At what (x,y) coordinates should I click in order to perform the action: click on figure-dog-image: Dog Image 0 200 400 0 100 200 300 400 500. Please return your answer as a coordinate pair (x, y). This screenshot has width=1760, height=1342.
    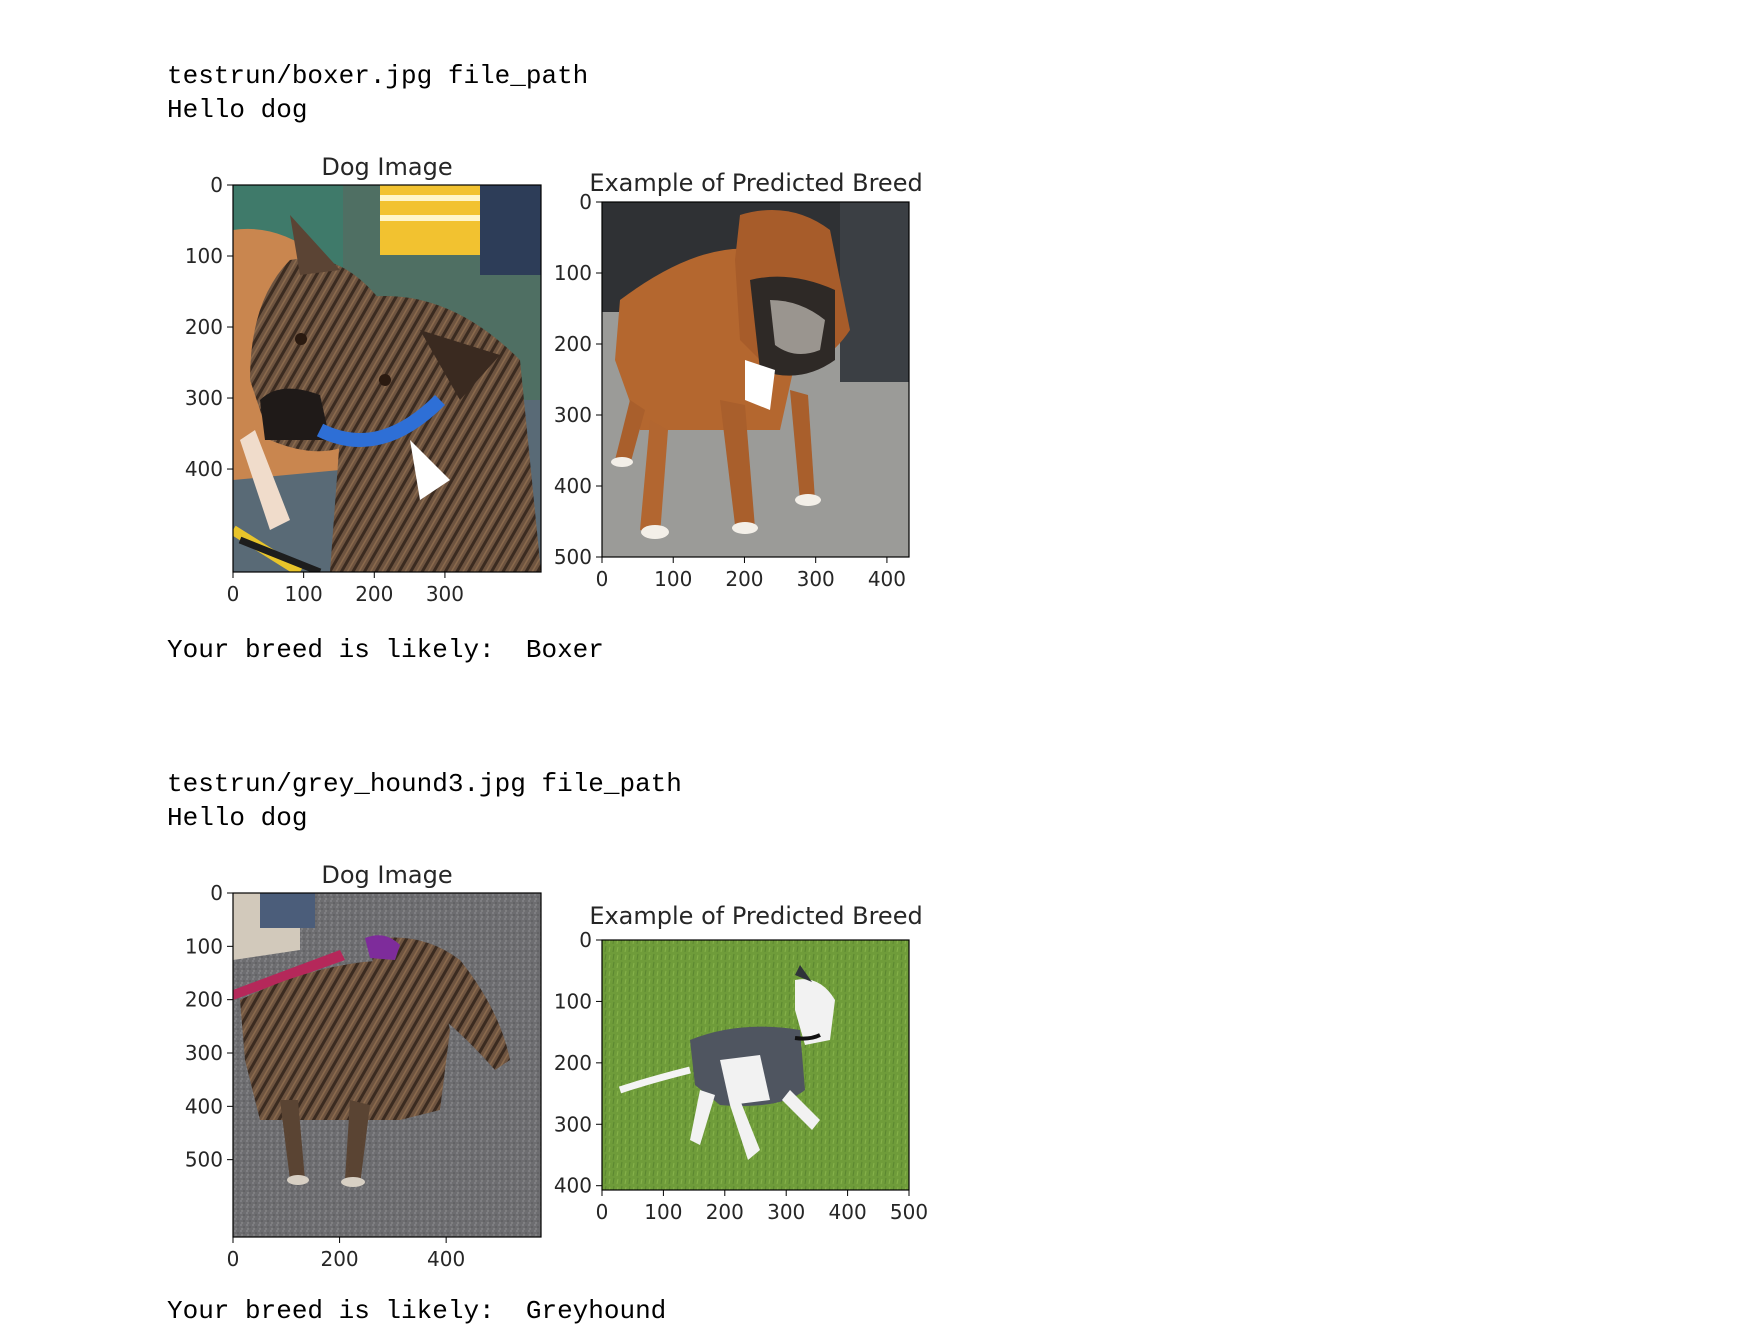
    Looking at the image, I should click on (363, 1066).